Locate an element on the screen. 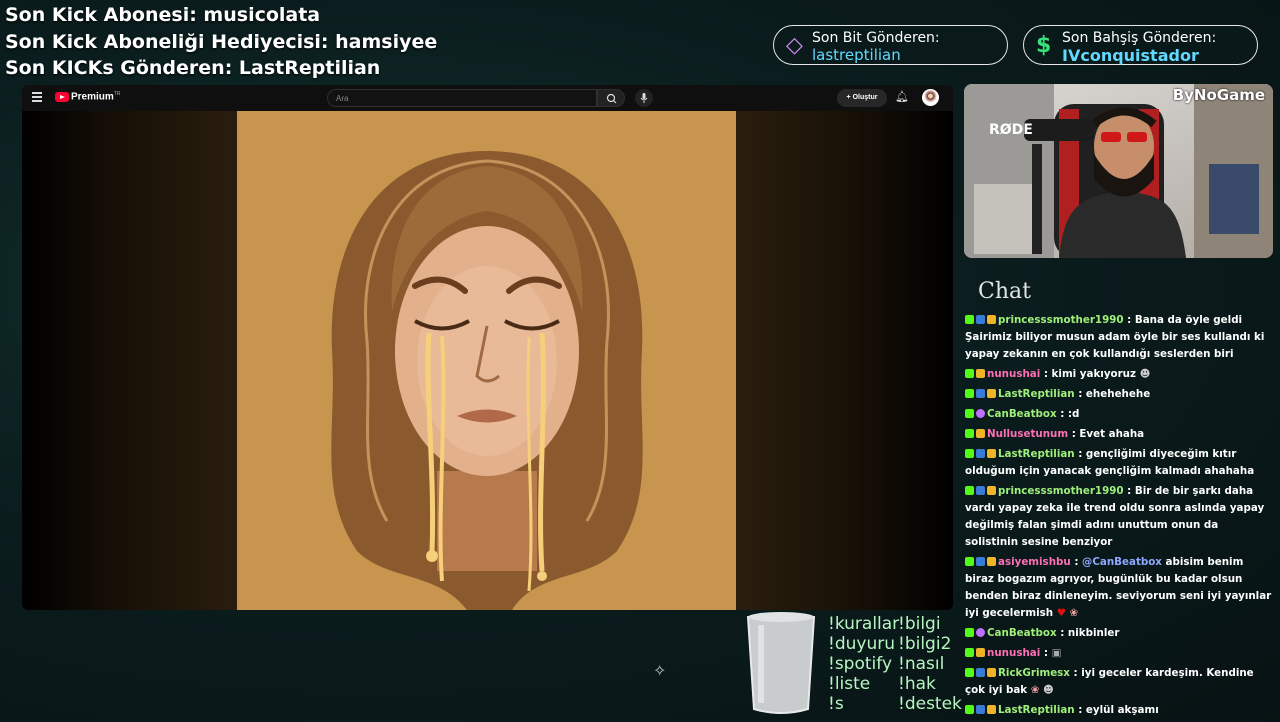 This screenshot has height=722, width=1280. avatar is located at coordinates (930, 97).